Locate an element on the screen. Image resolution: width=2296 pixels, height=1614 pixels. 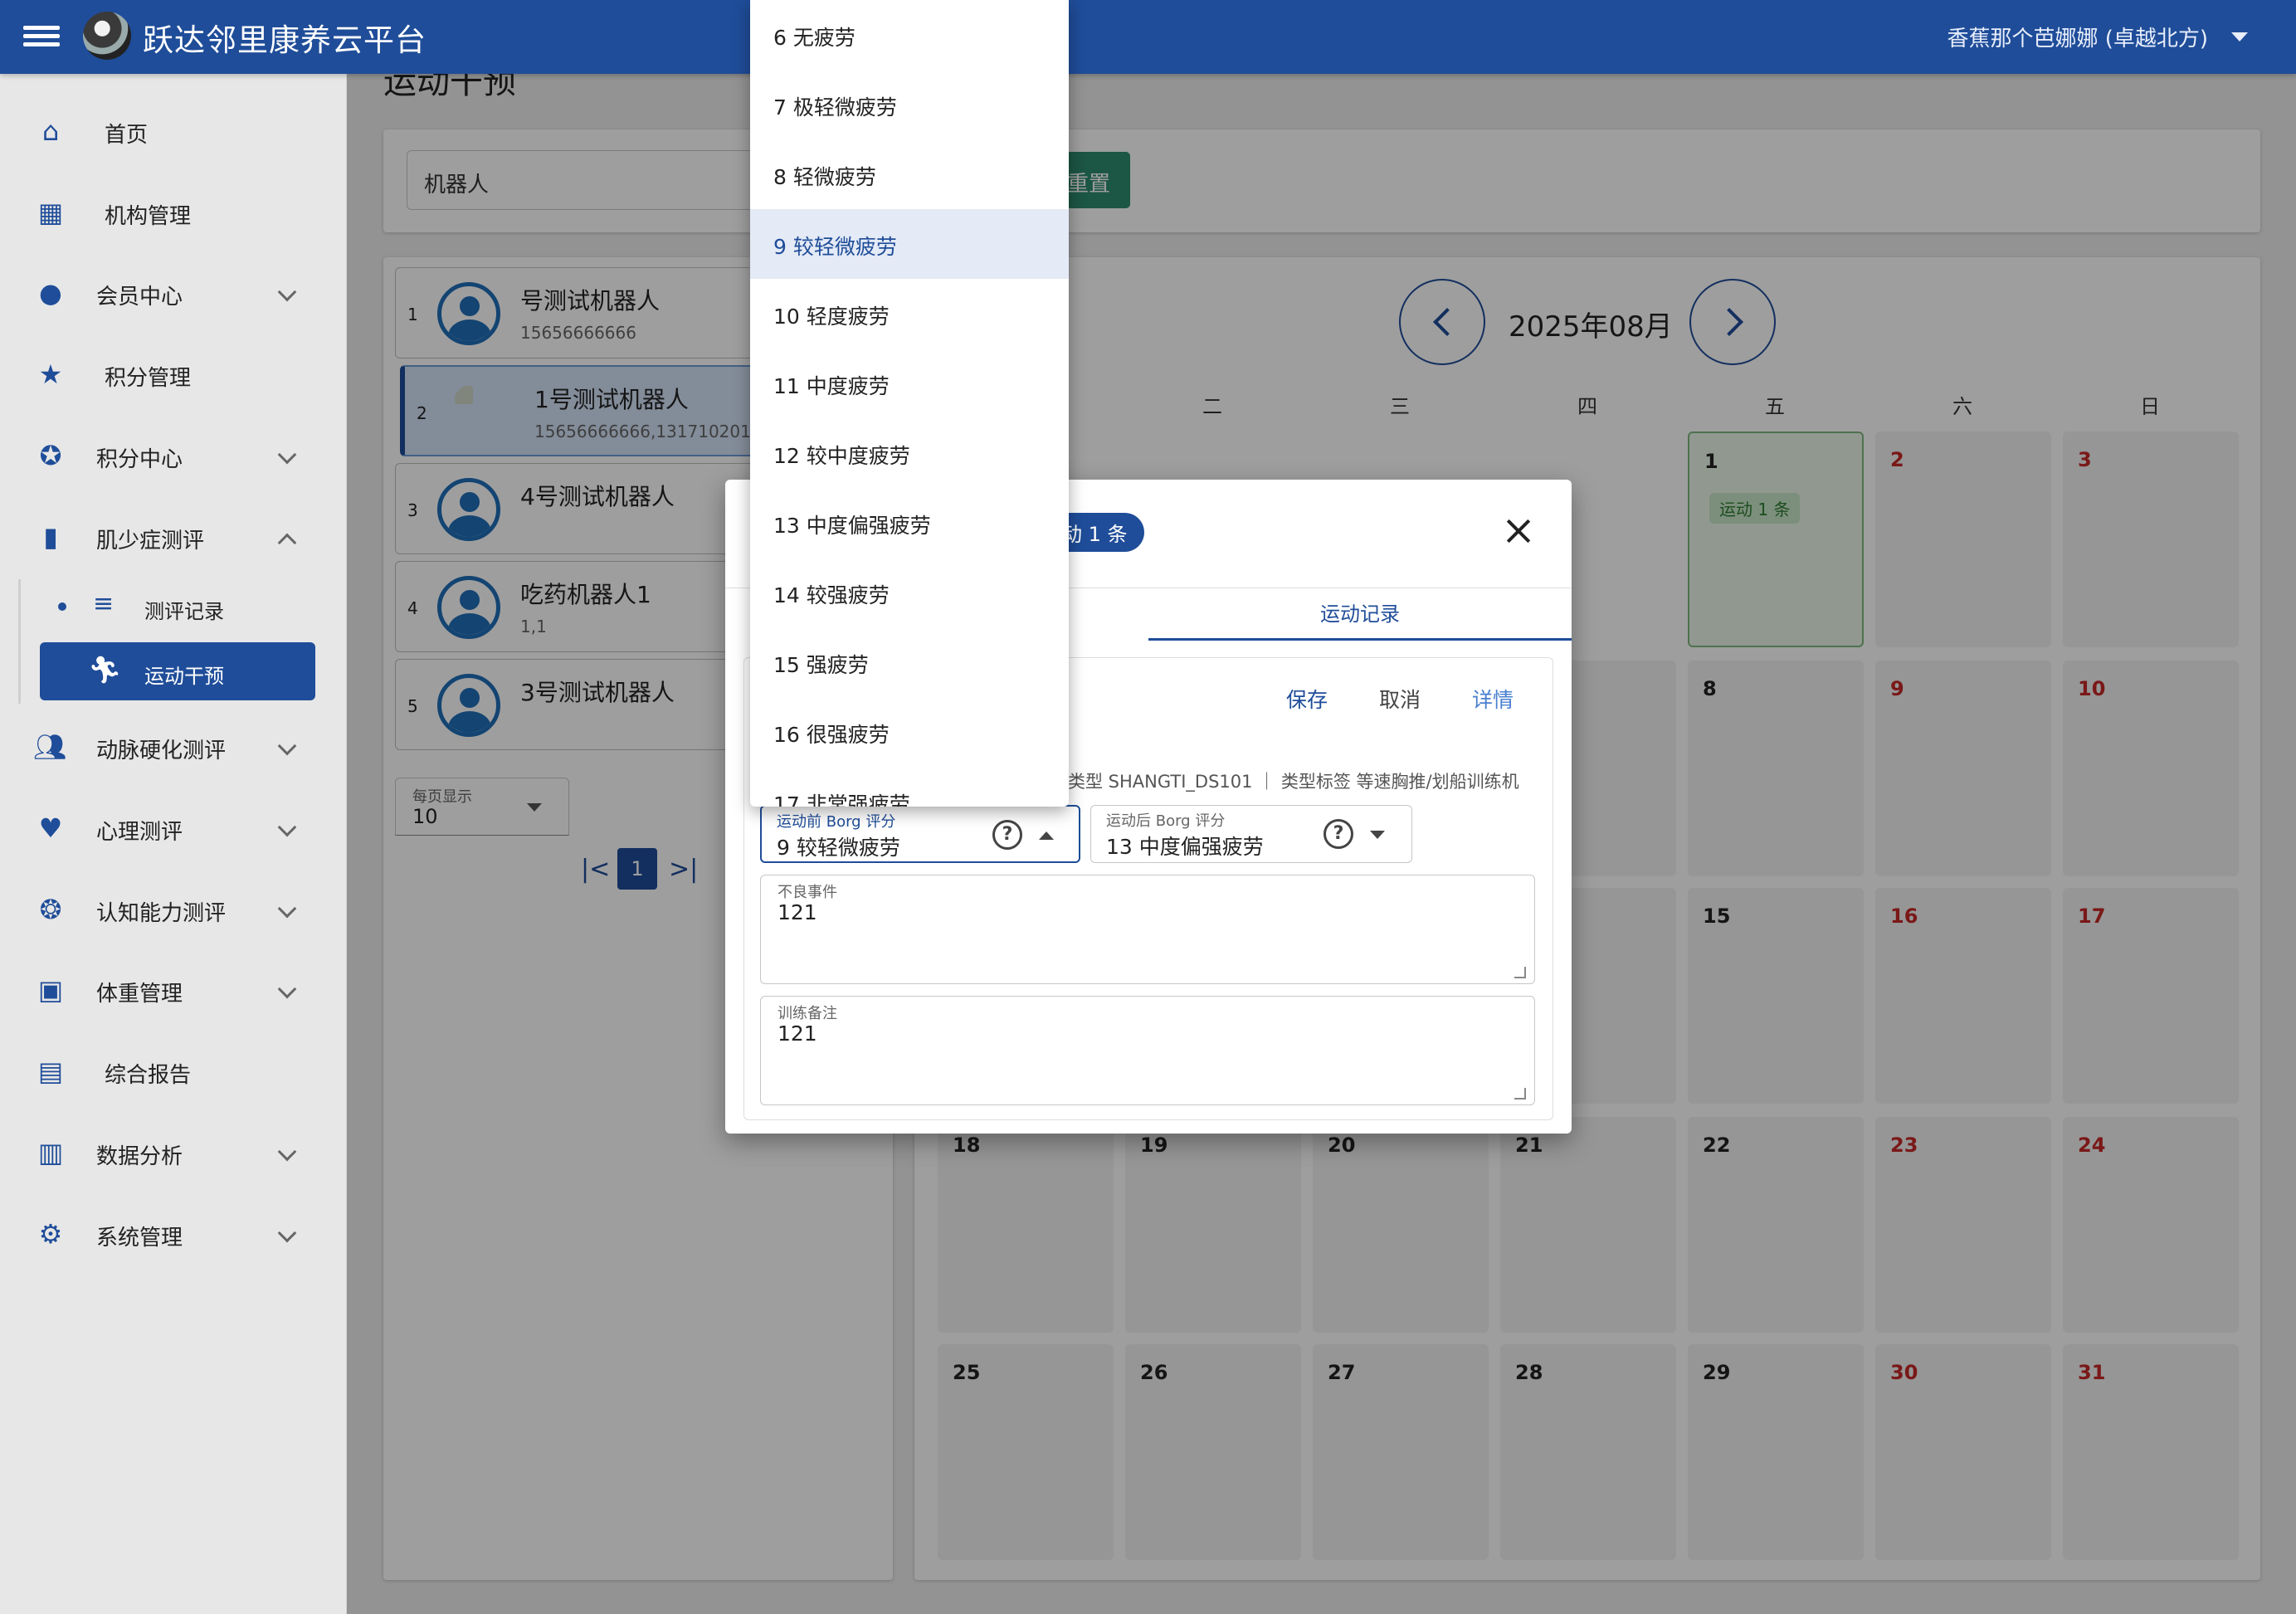
sidebar-item-label: 会员中心 is located at coordinates (139, 297).